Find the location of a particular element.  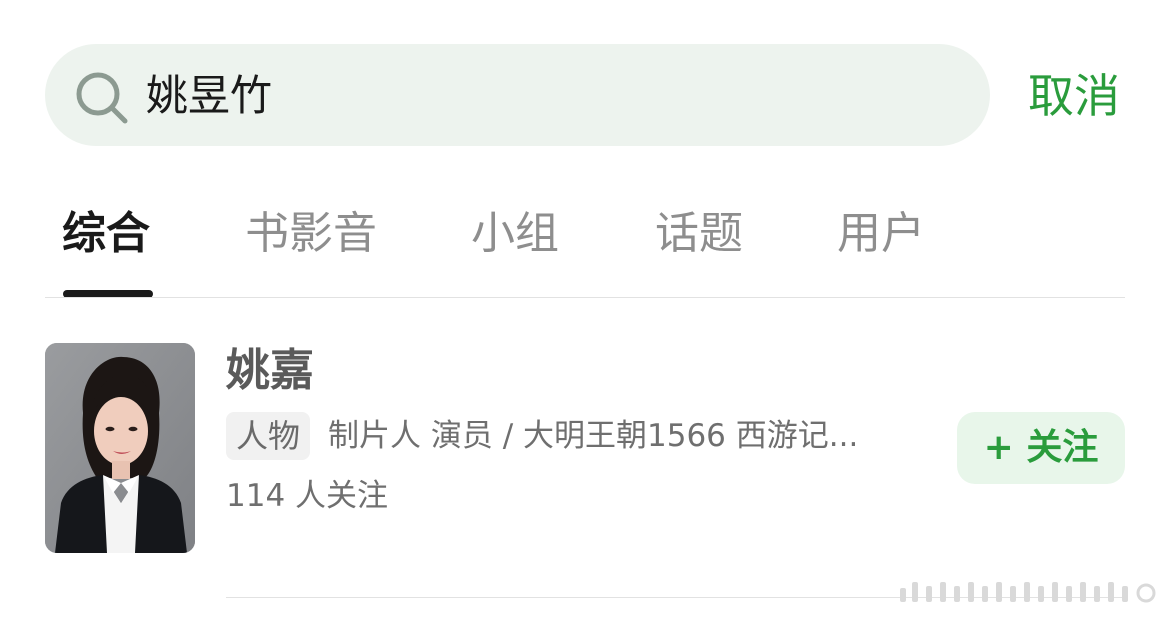

follower-count: 114 人关注 is located at coordinates (307, 496).